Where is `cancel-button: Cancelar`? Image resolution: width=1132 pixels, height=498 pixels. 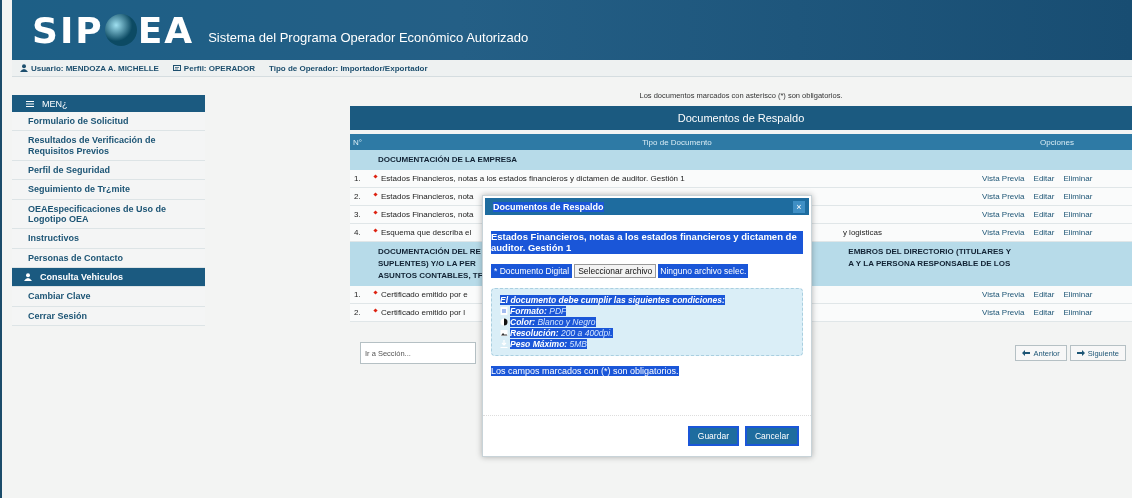 cancel-button: Cancelar is located at coordinates (771, 436).